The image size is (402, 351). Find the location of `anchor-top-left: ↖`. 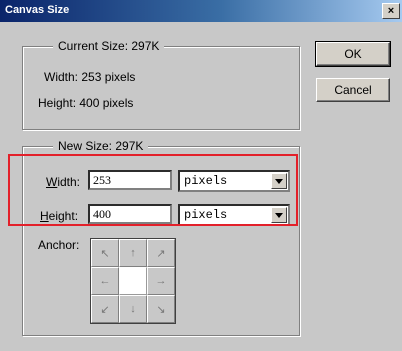

anchor-top-left: ↖ is located at coordinates (105, 253).